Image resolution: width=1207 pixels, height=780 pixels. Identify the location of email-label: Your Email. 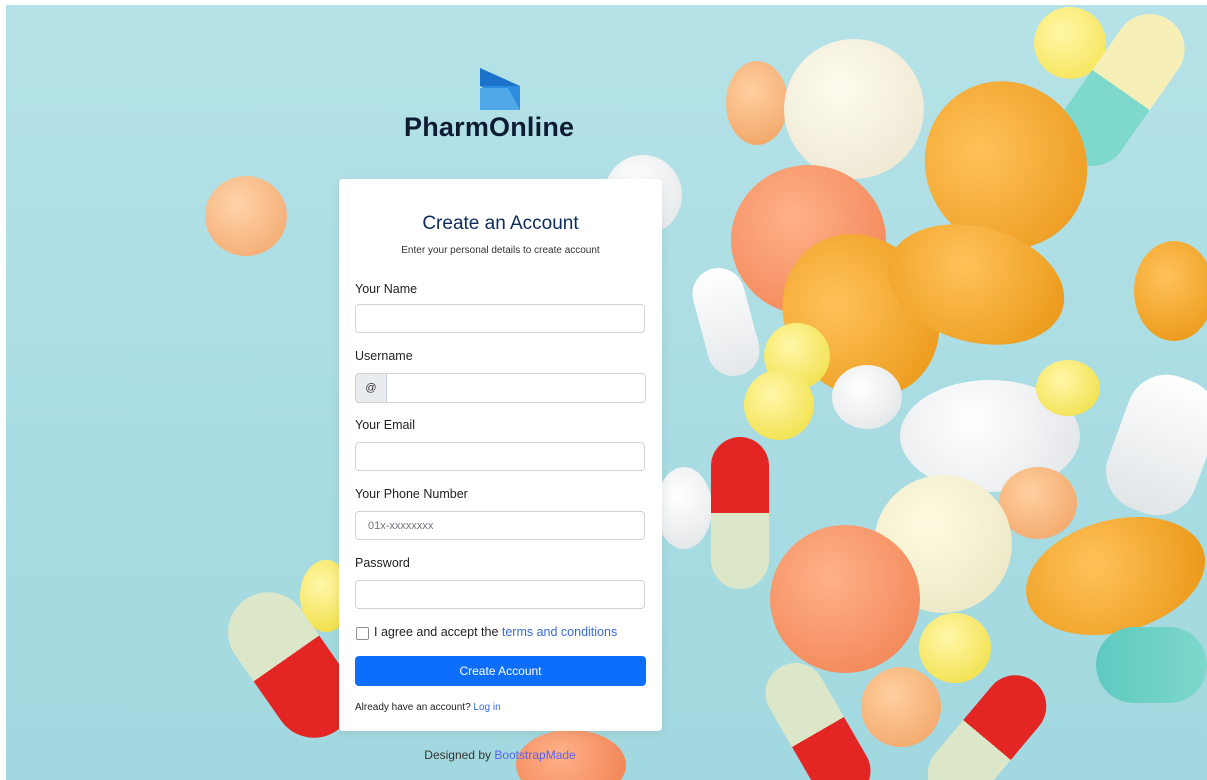
(385, 425).